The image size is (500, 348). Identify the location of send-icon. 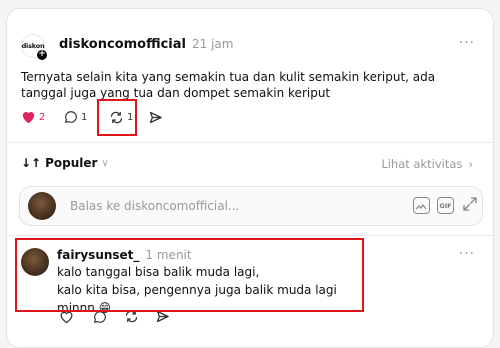
(155, 117).